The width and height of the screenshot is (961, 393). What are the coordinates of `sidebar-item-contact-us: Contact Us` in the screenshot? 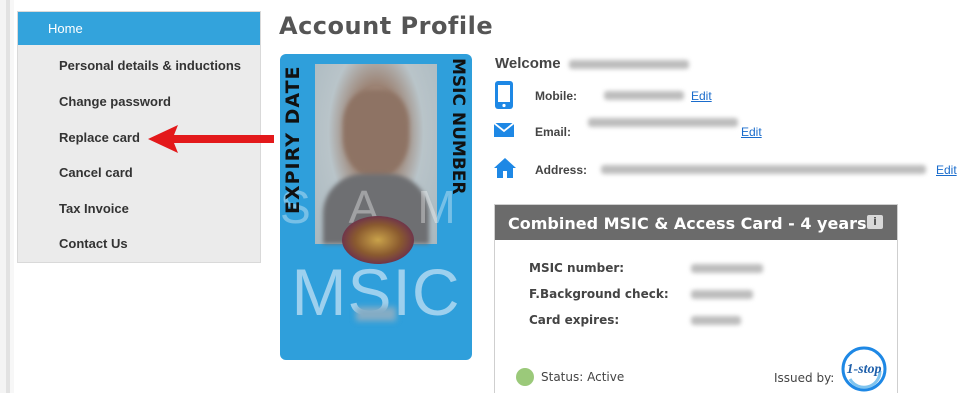 It's located at (139, 243).